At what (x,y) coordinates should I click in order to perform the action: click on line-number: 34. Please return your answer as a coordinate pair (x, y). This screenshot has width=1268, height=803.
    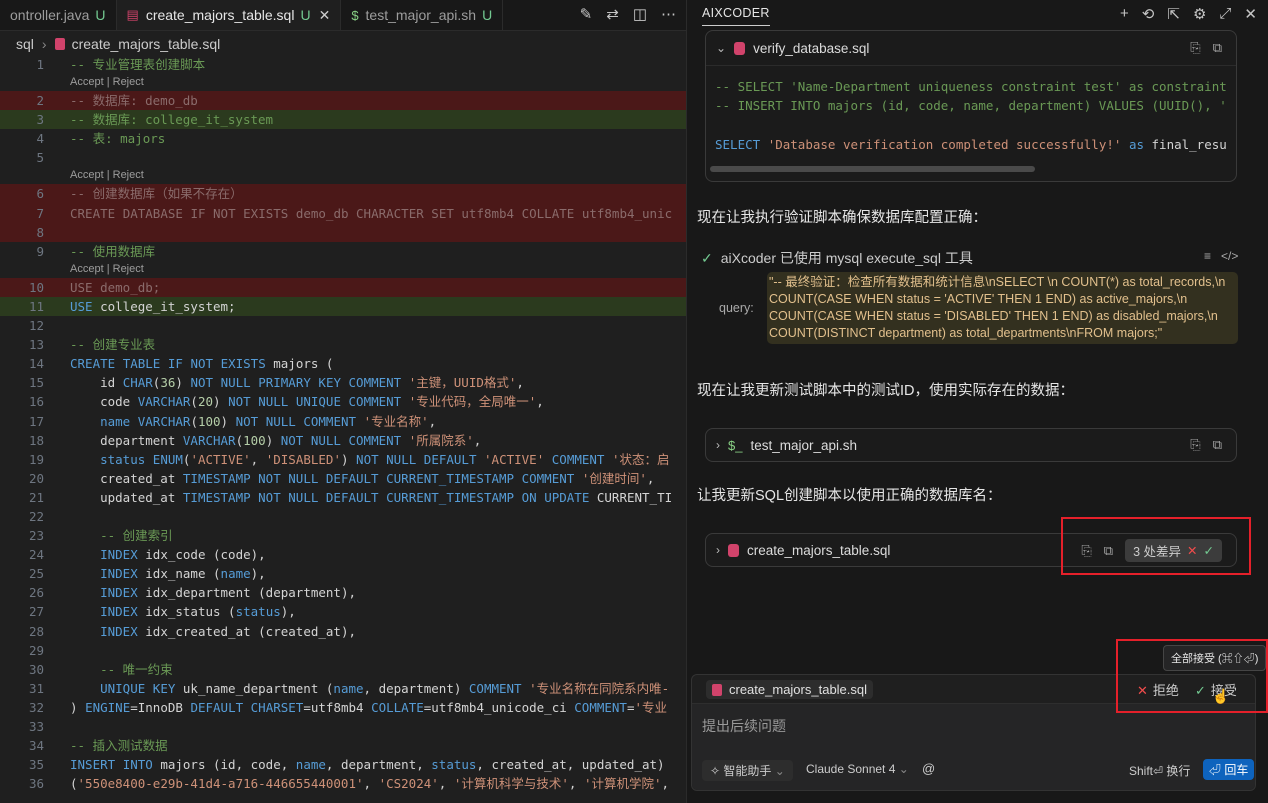
    Looking at the image, I should click on (36, 746).